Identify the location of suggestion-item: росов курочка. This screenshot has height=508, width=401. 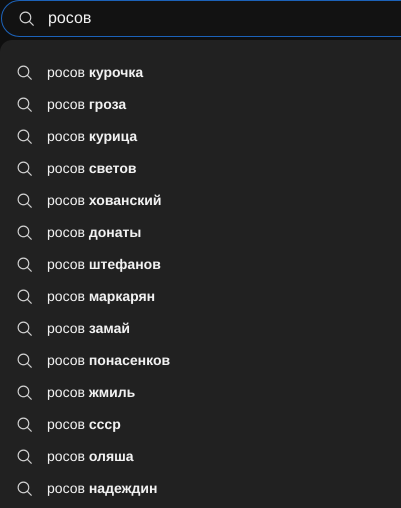
(200, 72).